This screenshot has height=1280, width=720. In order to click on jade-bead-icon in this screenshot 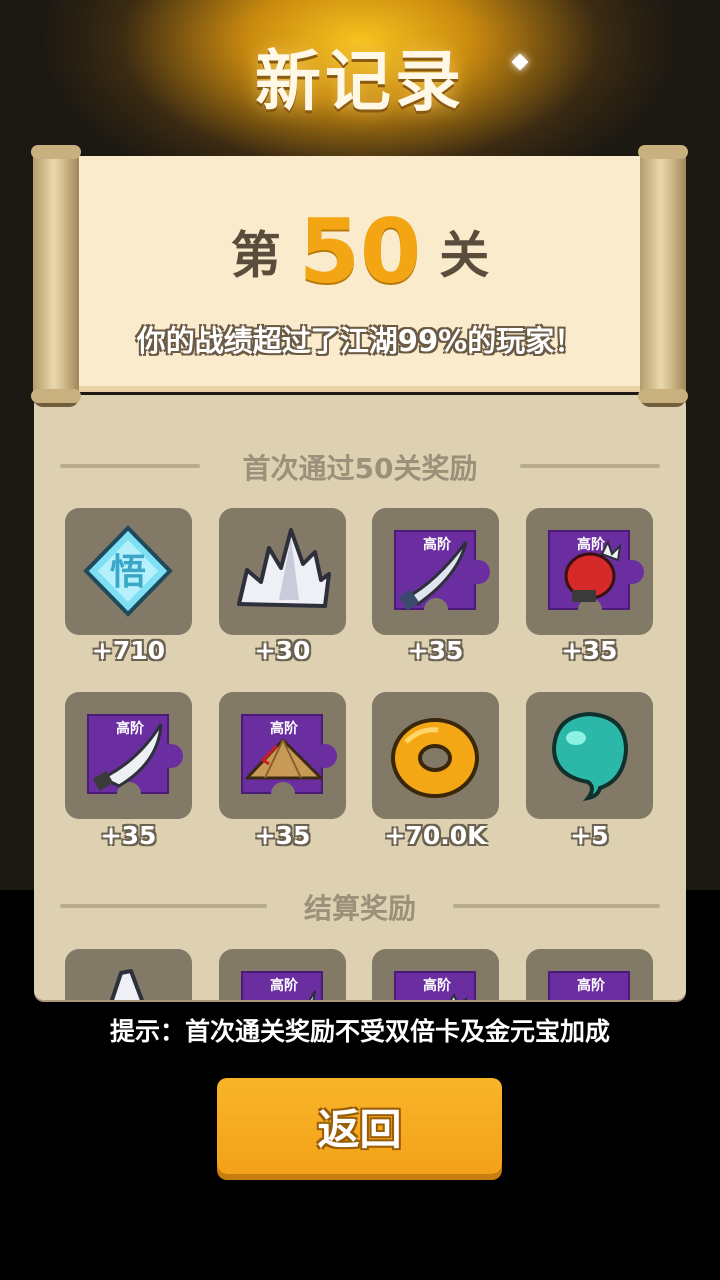, I will do `click(590, 756)`.